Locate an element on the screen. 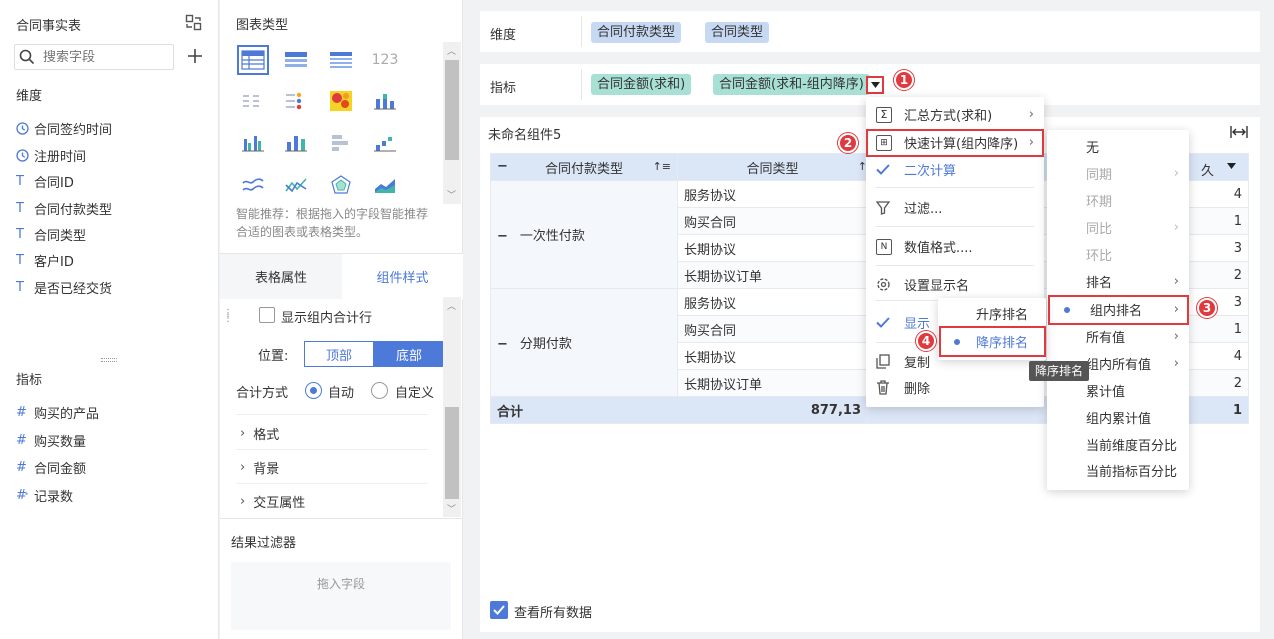 The height and width of the screenshot is (639, 1274). interaction-section: › 交互属性 is located at coordinates (272, 501).